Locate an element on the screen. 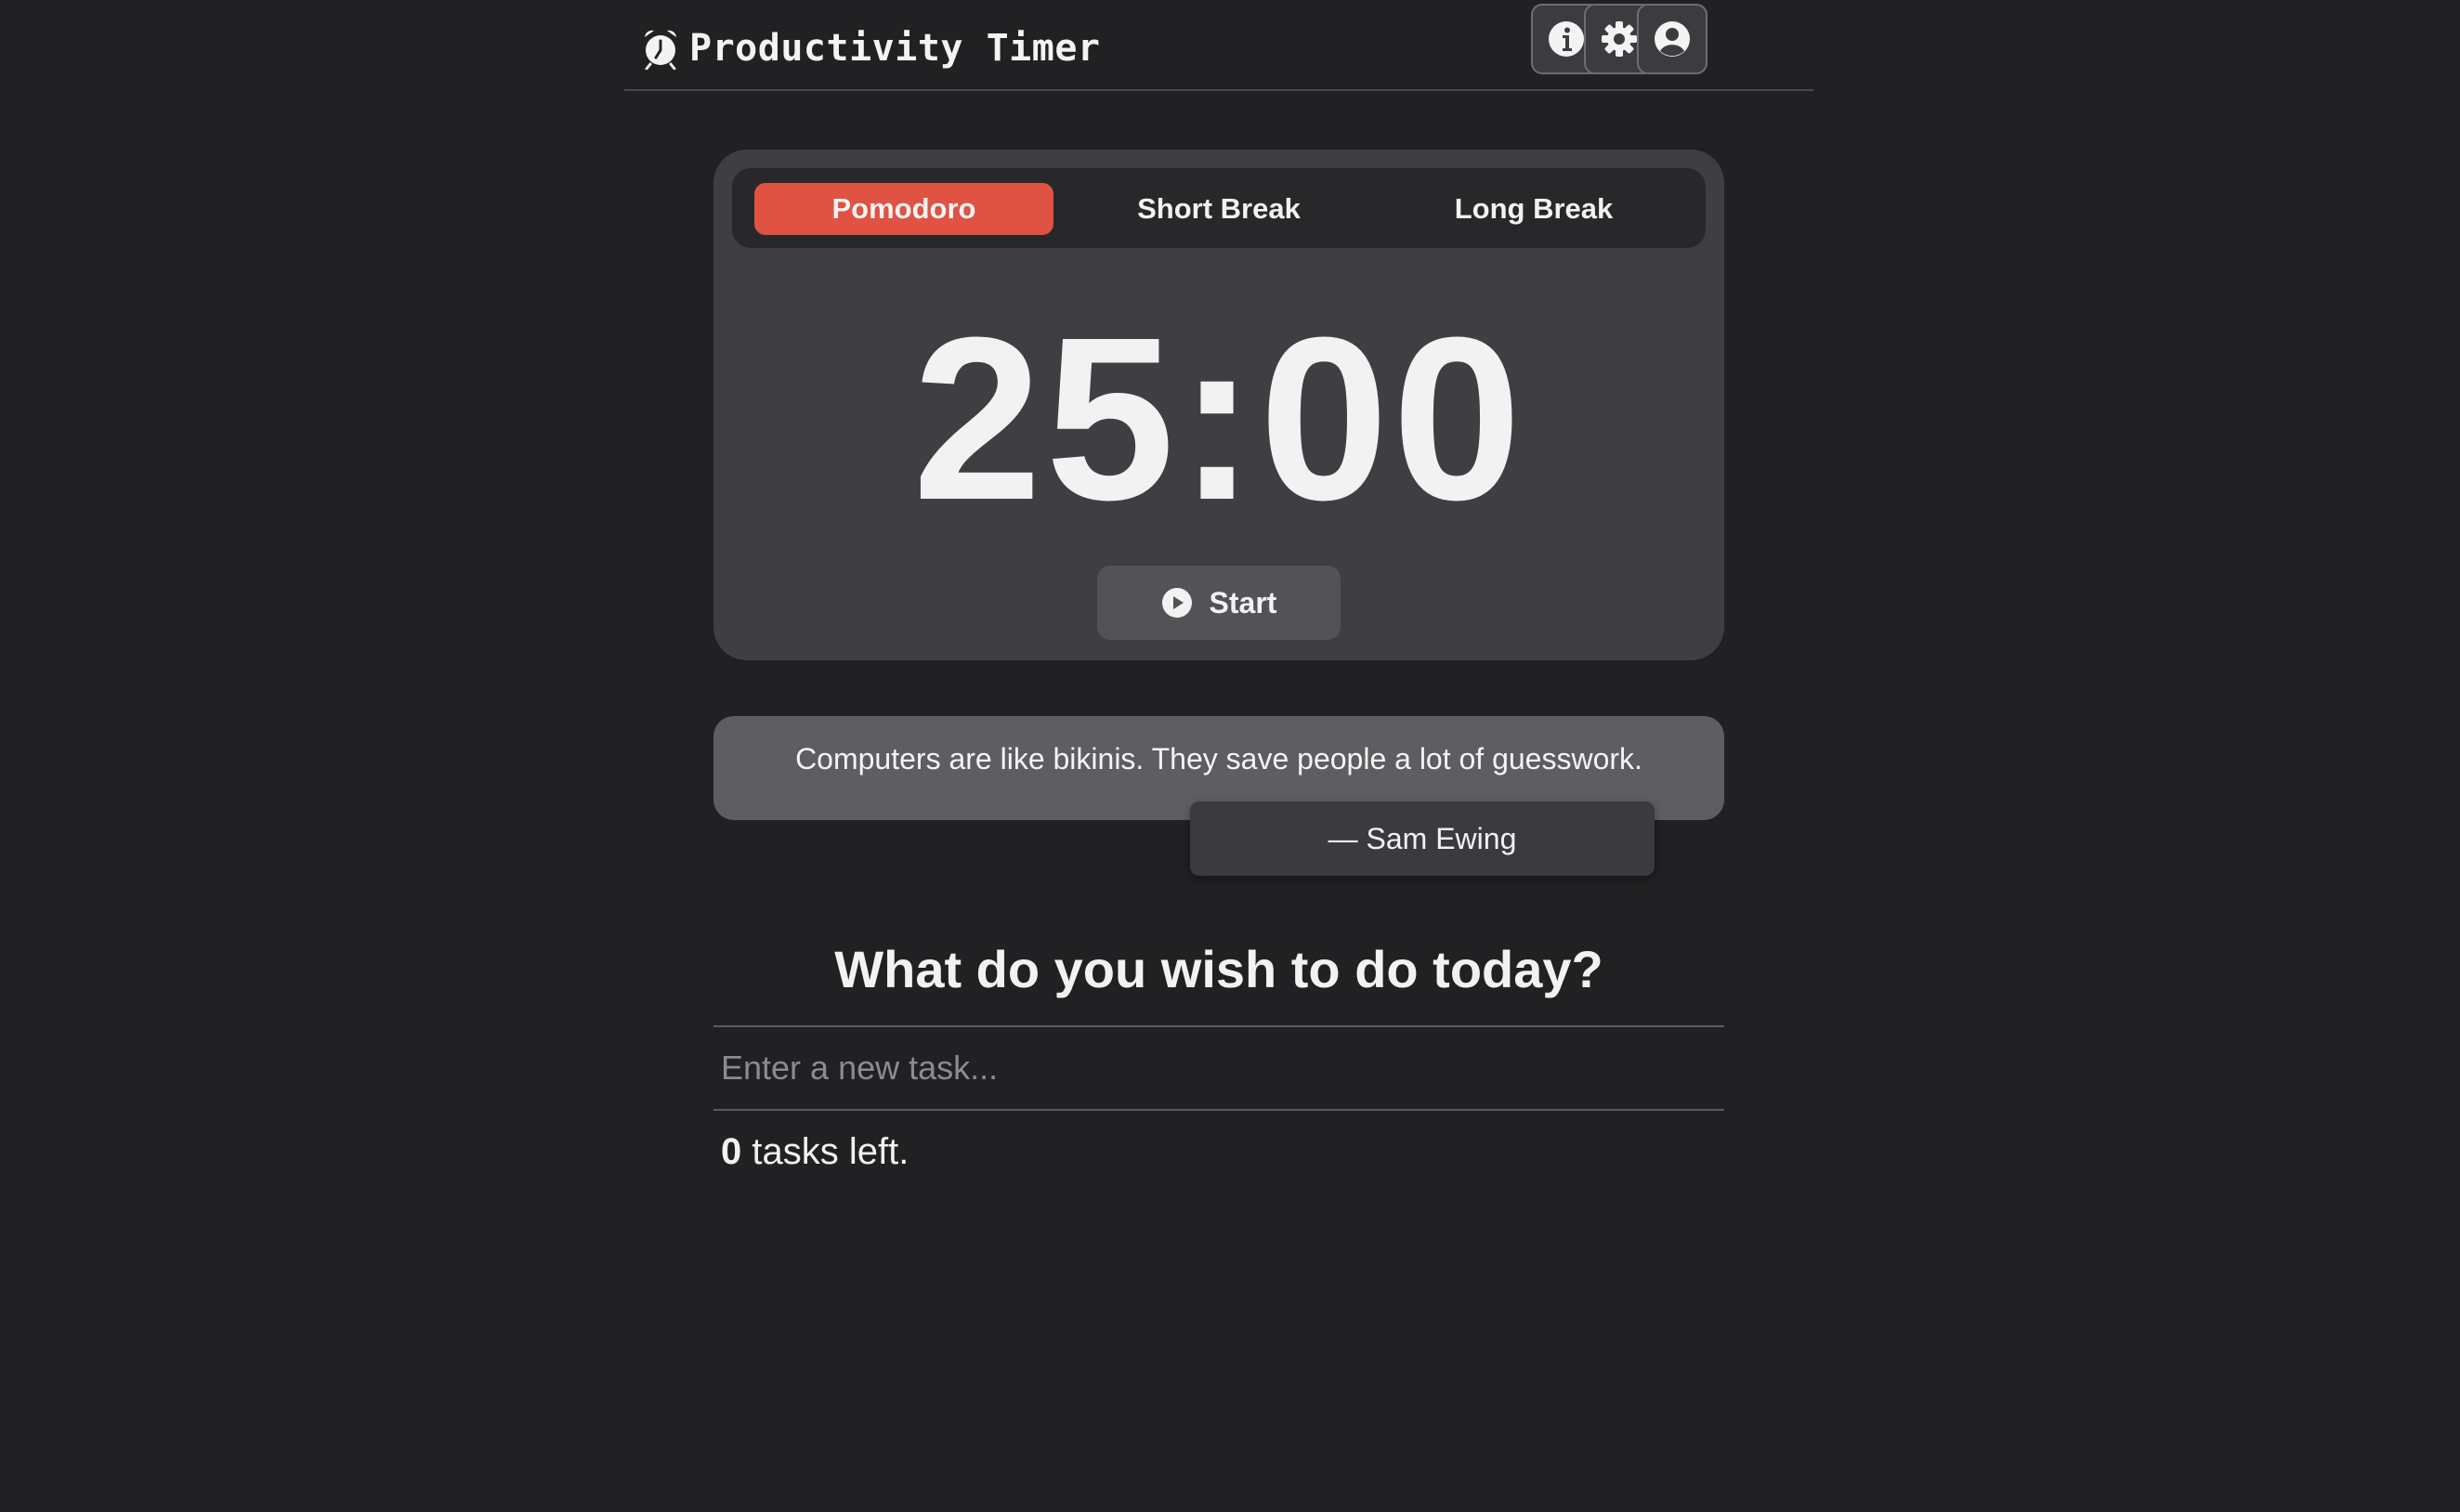  mode-tabs: Pomodoro Short Break Long Break is located at coordinates (1219, 208).